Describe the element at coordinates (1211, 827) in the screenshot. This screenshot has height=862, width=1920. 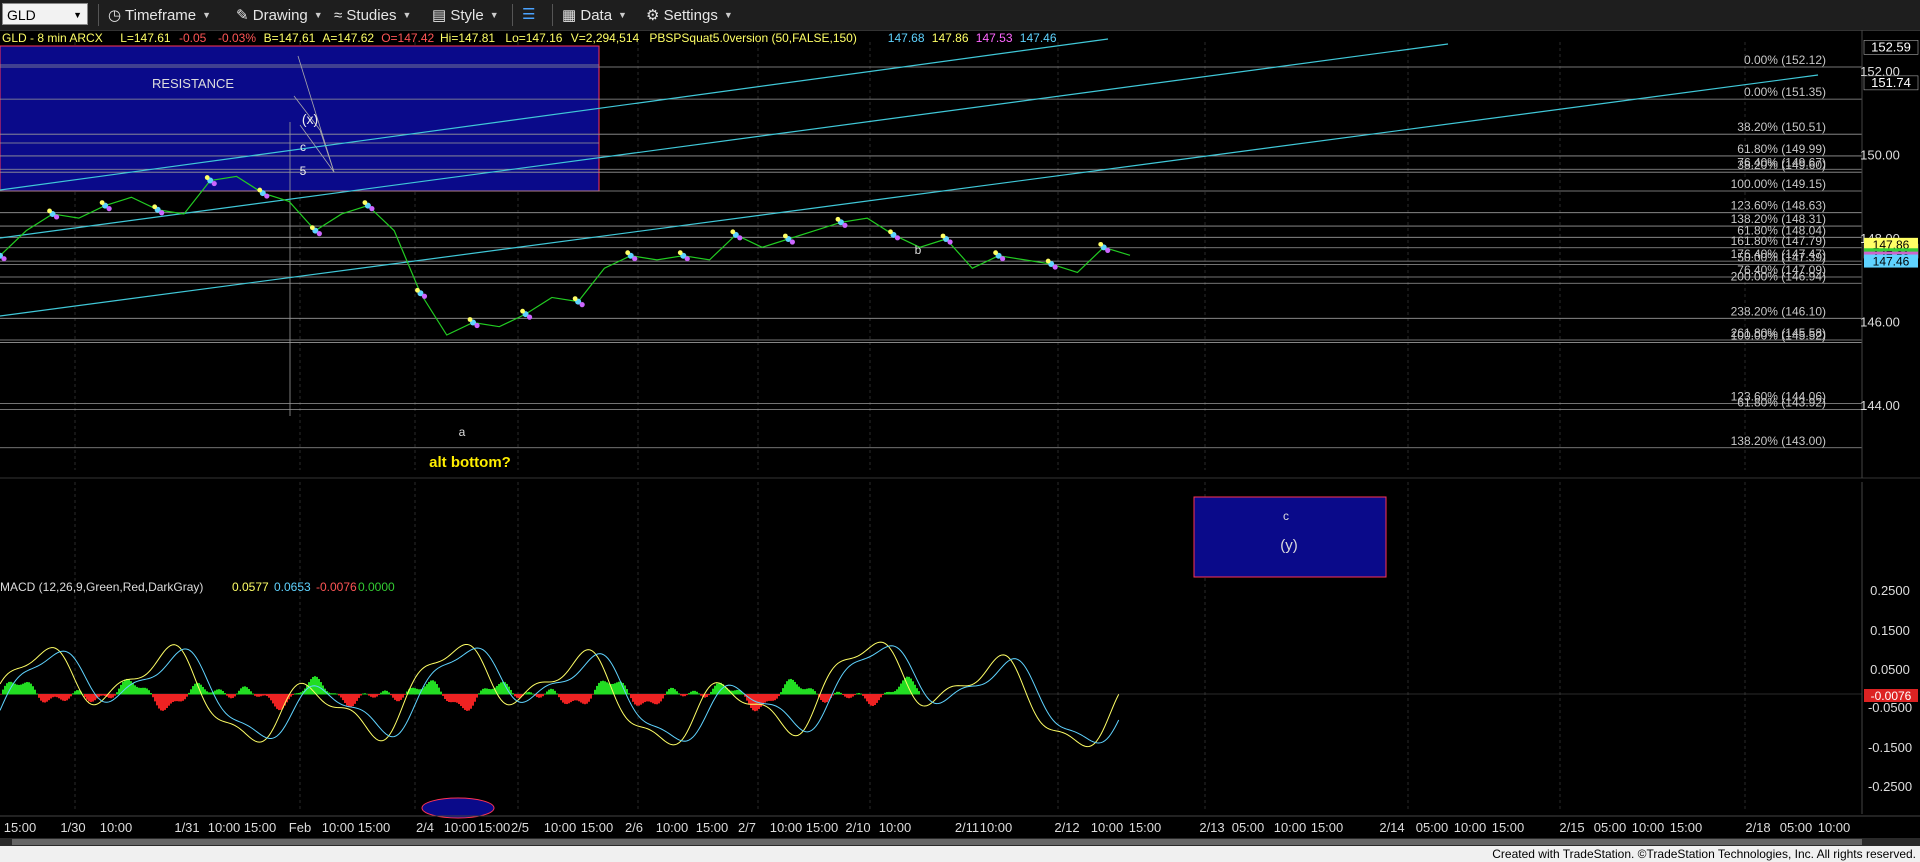
I see `time-tick-label: 2/13` at that location.